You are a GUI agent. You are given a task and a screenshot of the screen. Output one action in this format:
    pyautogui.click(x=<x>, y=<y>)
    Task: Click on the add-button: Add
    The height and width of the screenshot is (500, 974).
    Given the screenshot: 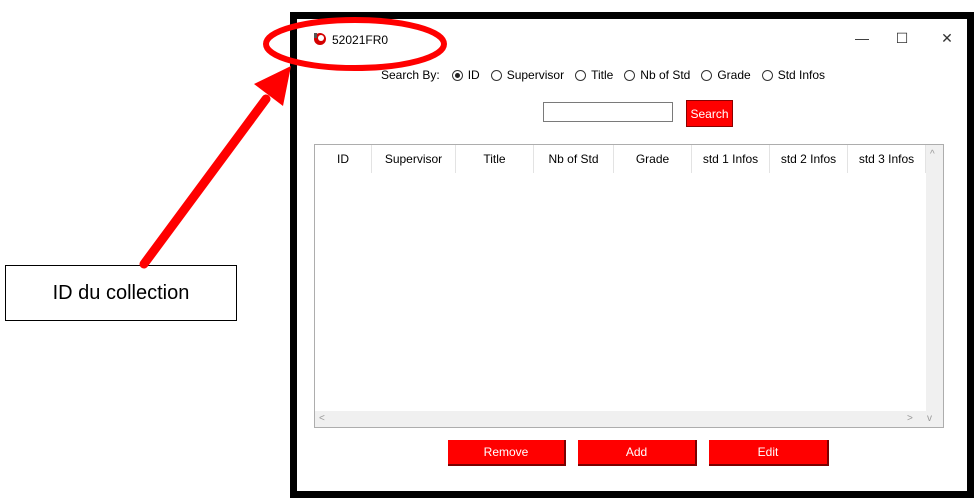 What is the action you would take?
    pyautogui.click(x=637, y=453)
    